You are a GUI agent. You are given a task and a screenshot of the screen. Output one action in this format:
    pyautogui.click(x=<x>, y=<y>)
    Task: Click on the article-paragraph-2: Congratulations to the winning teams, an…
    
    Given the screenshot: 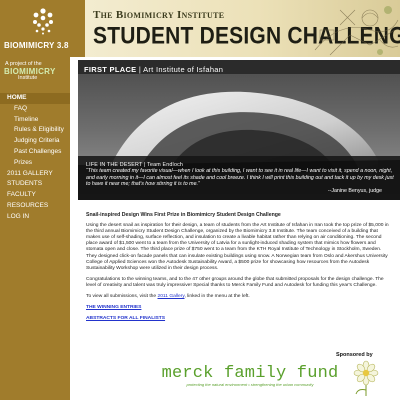 What is the action you would take?
    pyautogui.click(x=235, y=282)
    